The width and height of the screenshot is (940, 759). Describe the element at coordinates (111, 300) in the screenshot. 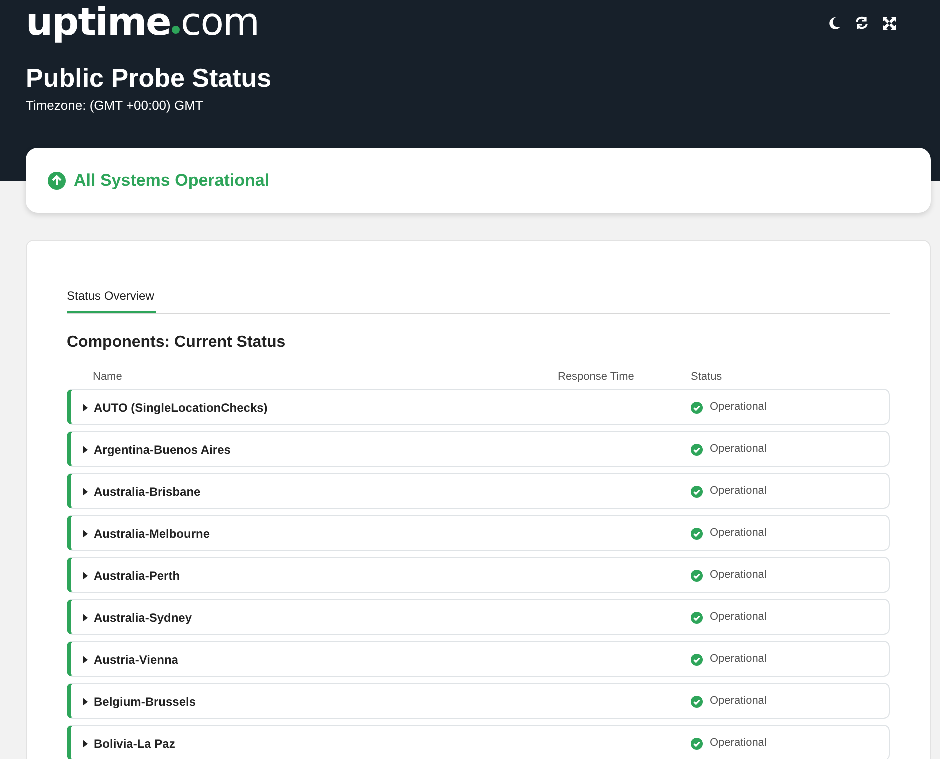

I see `tab: Status Overview` at that location.